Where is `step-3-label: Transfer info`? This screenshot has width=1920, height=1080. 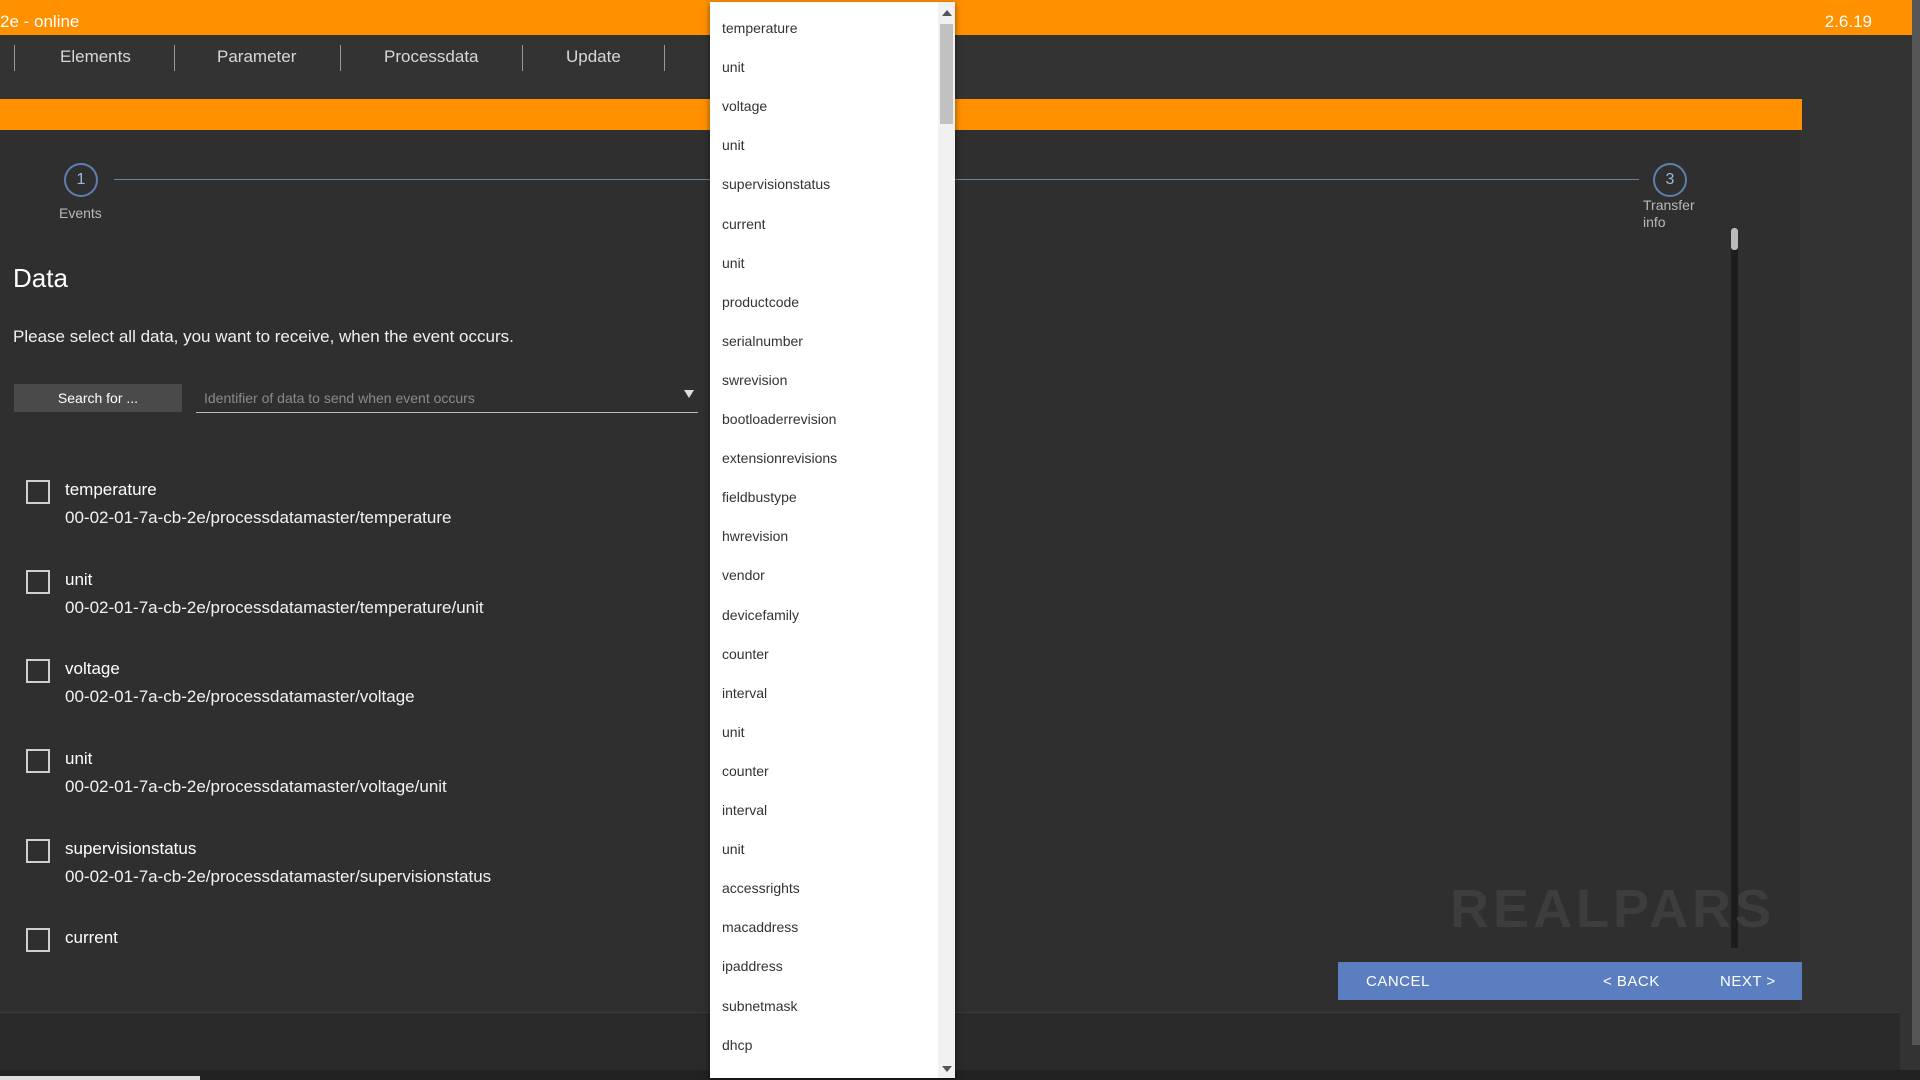
step-3-label: Transfer info is located at coordinates (1669, 213).